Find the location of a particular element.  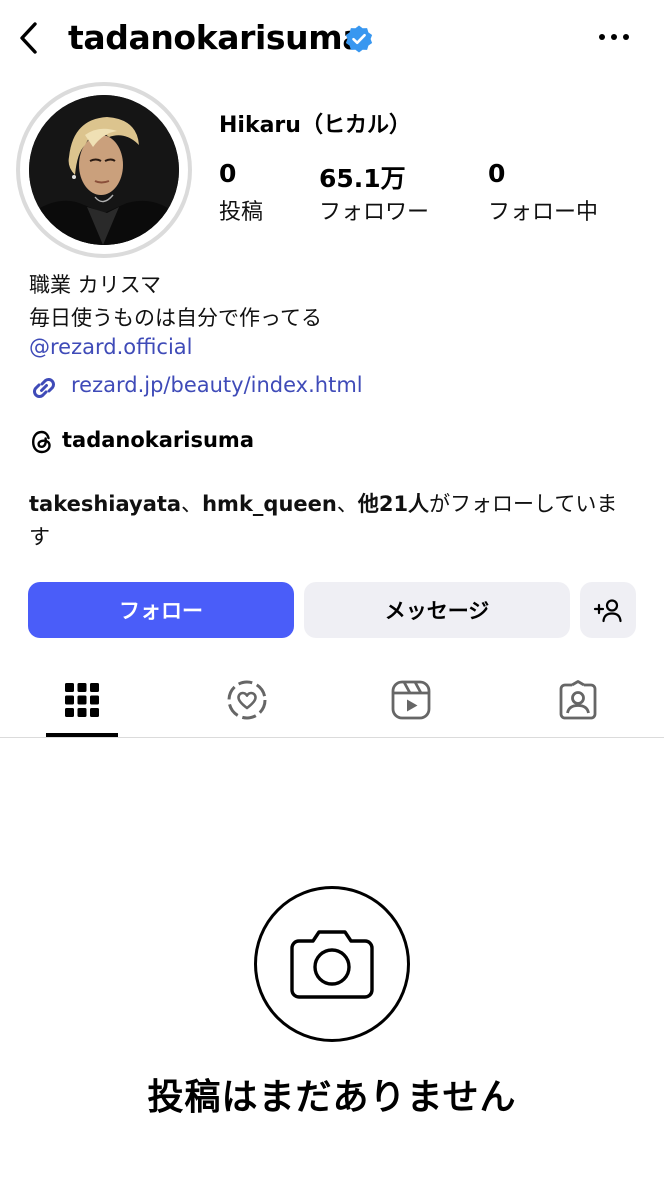

suggested-users-button is located at coordinates (608, 610).